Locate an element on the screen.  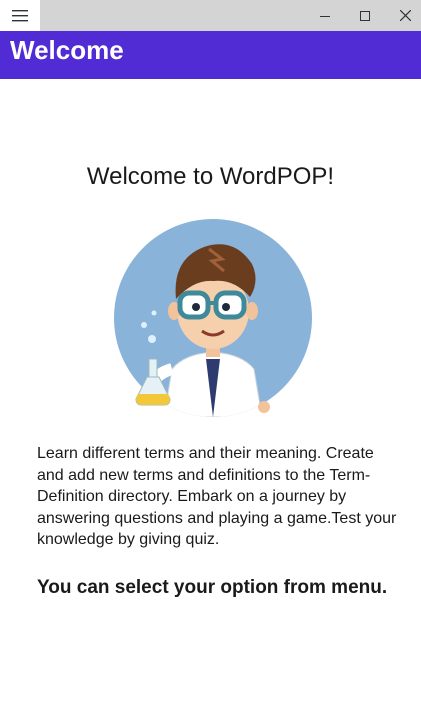
window-titlebar is located at coordinates (210, 21).